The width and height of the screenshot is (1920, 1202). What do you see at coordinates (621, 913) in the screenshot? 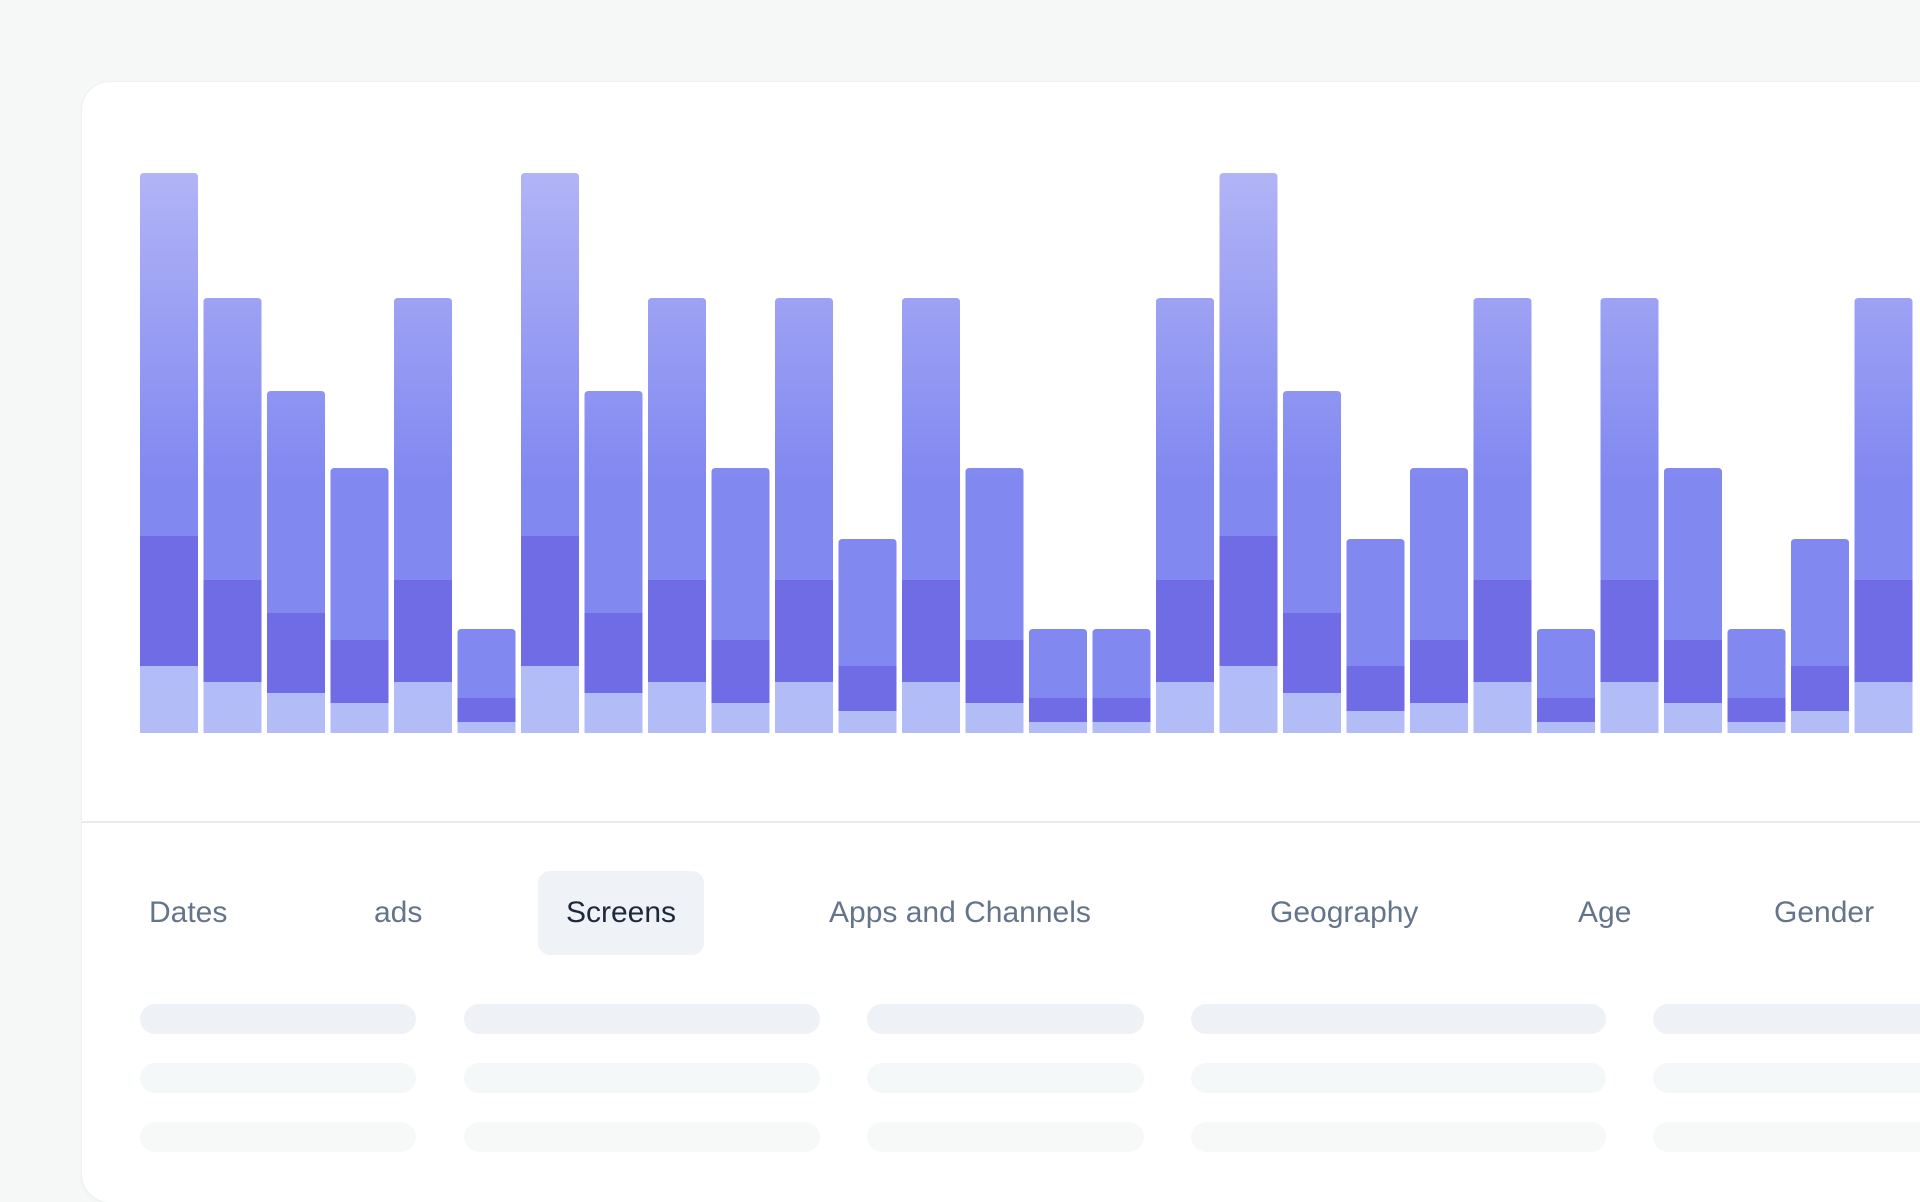
I see `tab-screens: Screens` at bounding box center [621, 913].